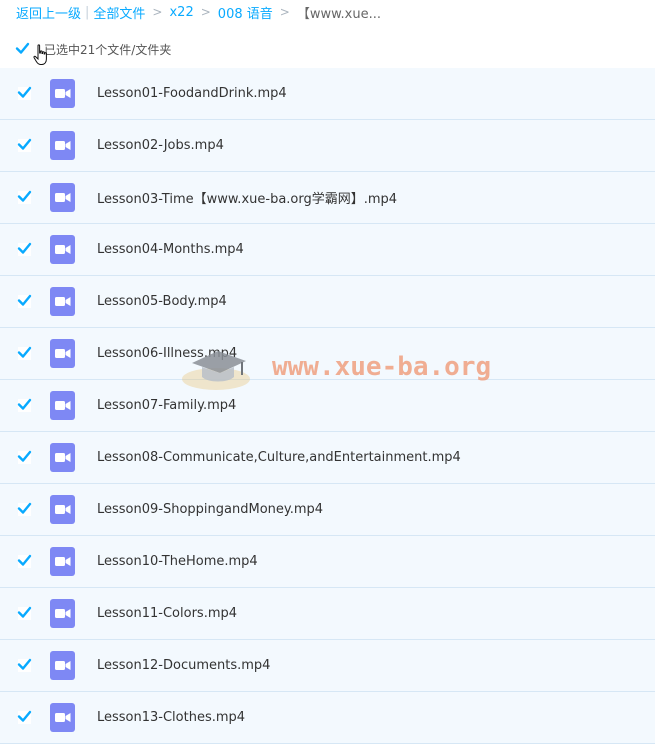 Image resolution: width=655 pixels, height=744 pixels. I want to click on file-row: Lesson13-Clothes.mp4, so click(327, 718).